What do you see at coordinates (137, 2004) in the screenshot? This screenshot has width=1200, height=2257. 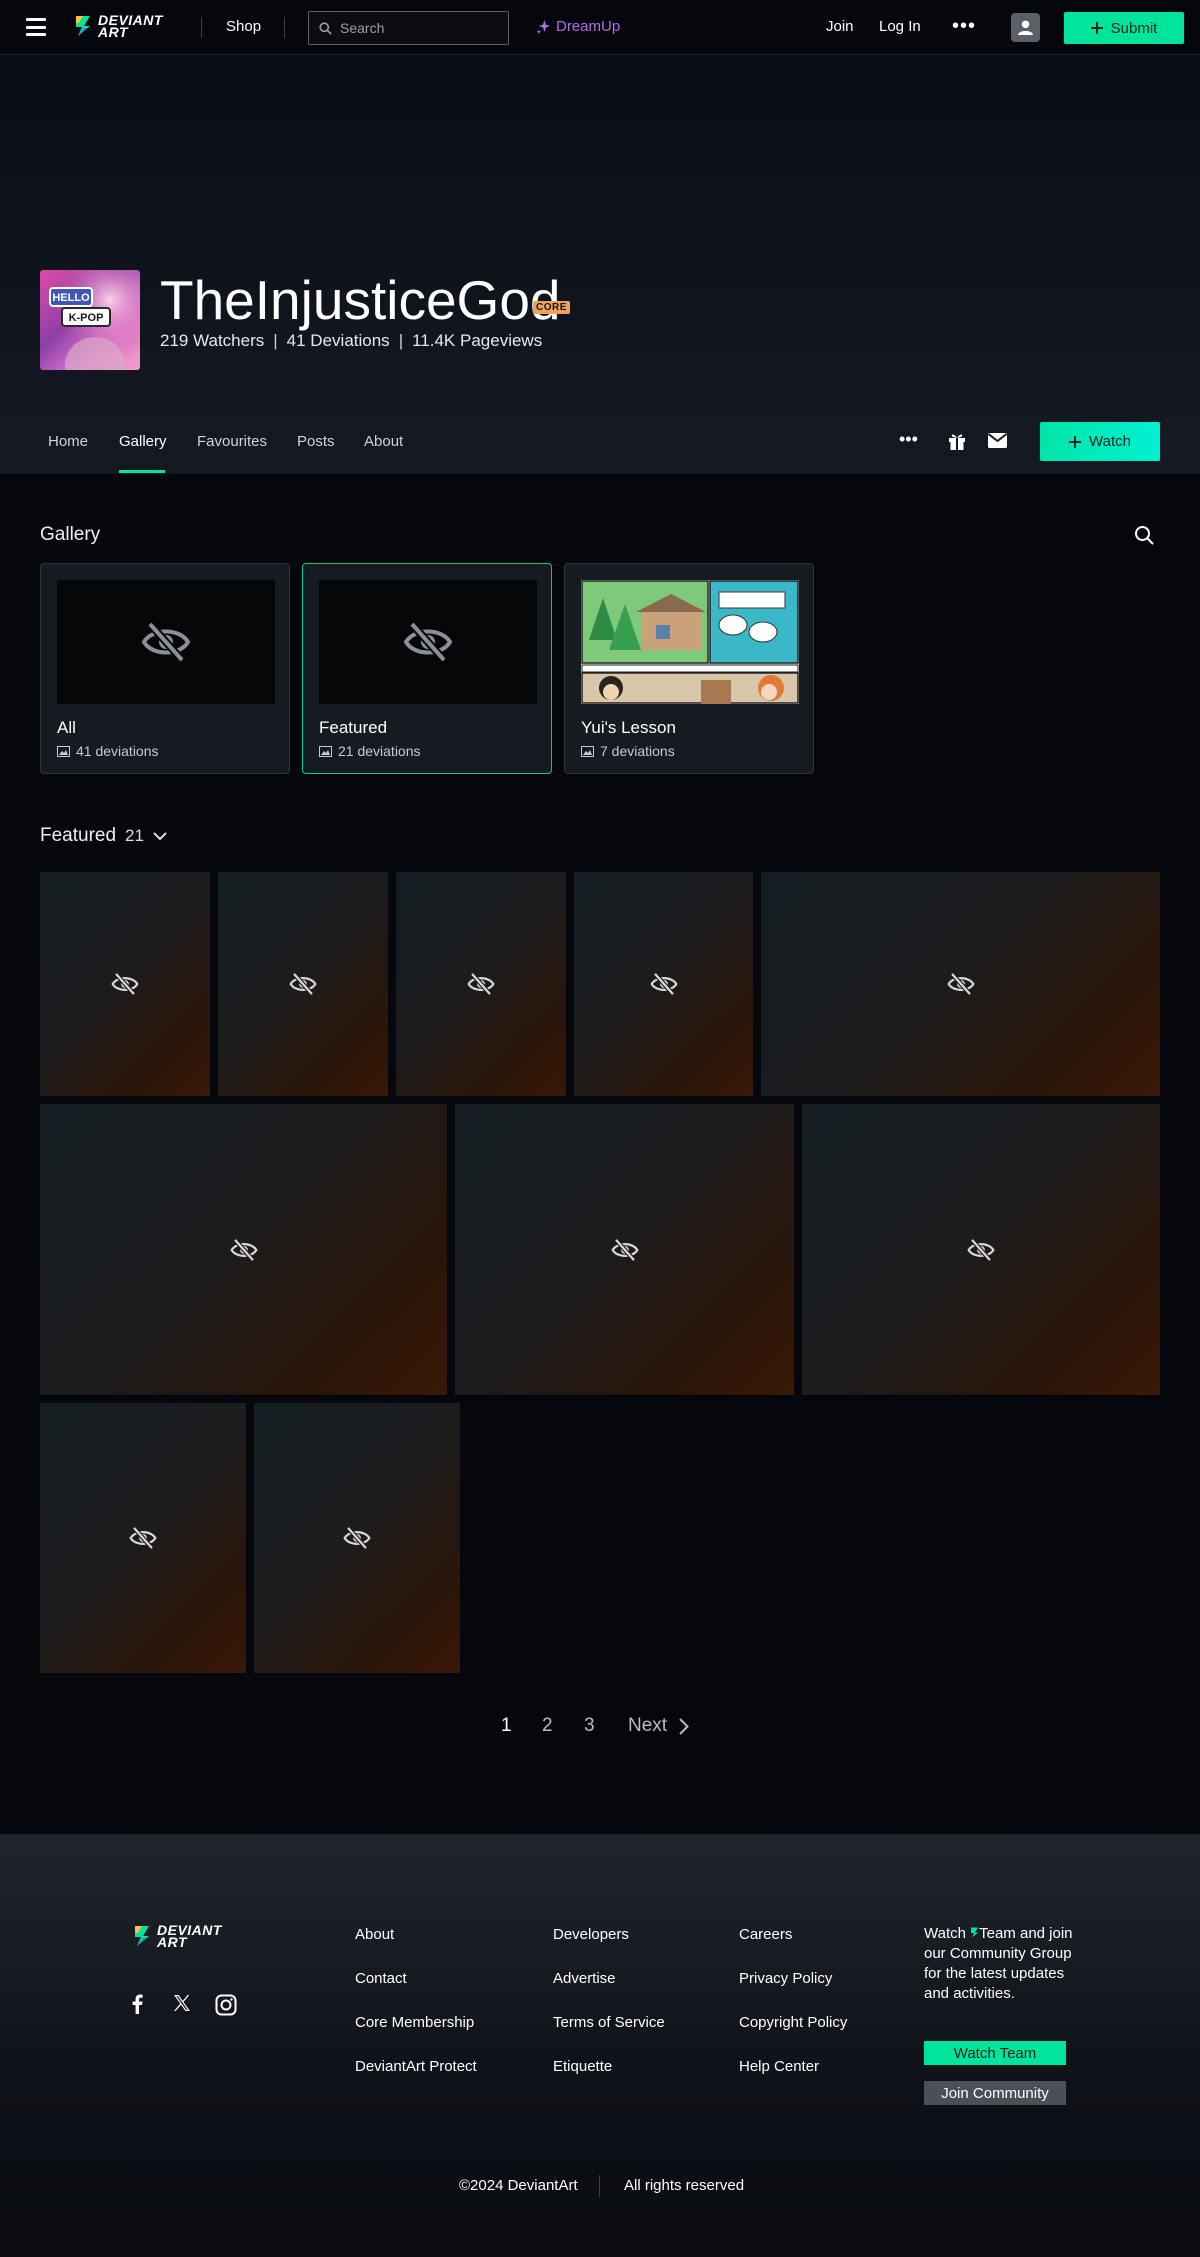 I see `facebook-icon` at bounding box center [137, 2004].